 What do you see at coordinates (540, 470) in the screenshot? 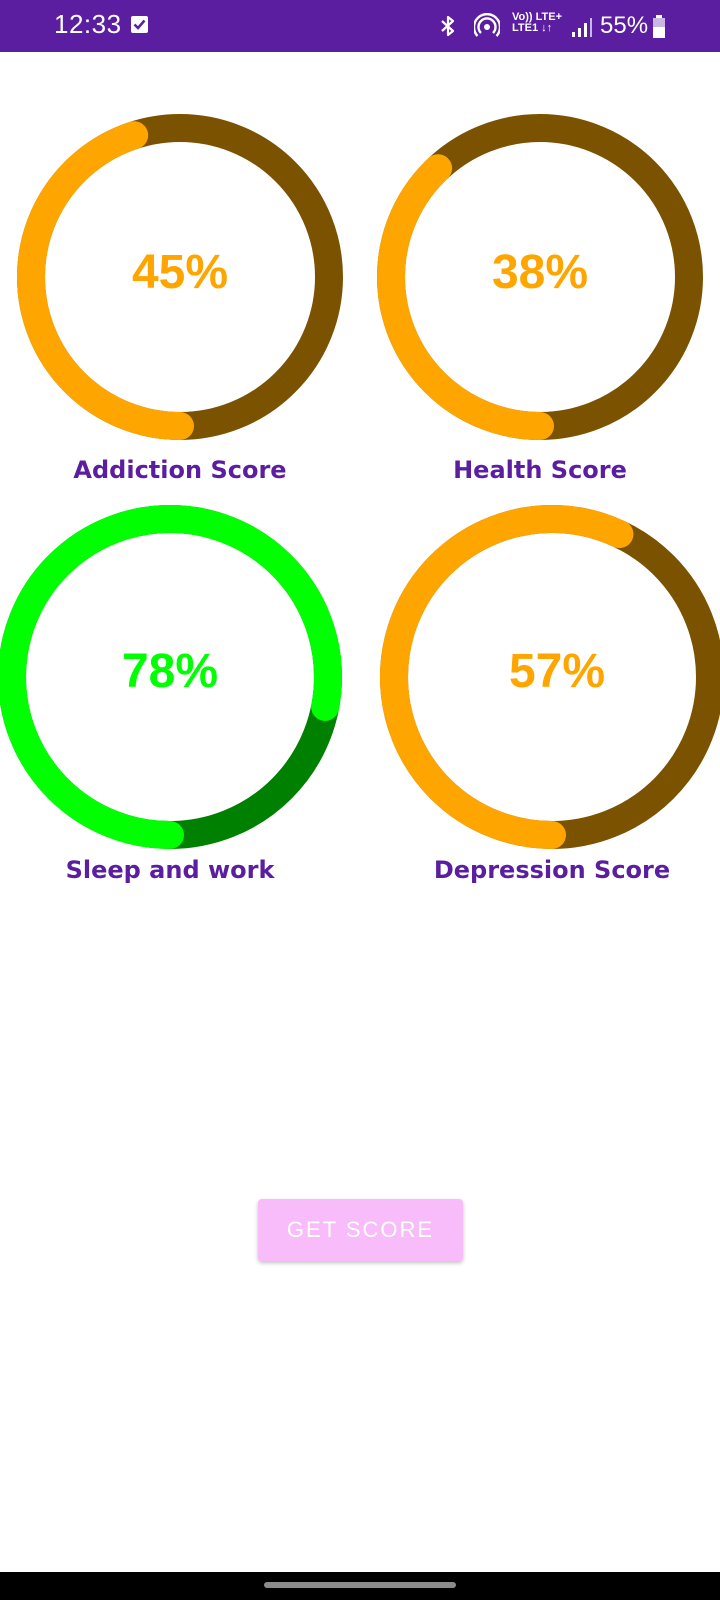
I see `health-score-label: Health Score` at bounding box center [540, 470].